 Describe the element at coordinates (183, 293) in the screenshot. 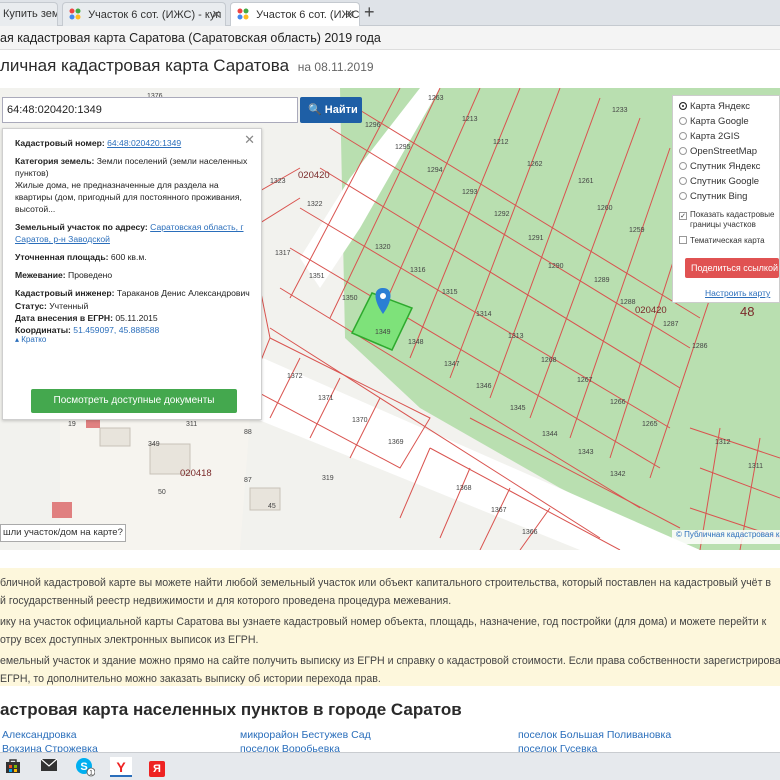

I see `info-value: Тараканов Денис Александрович` at that location.